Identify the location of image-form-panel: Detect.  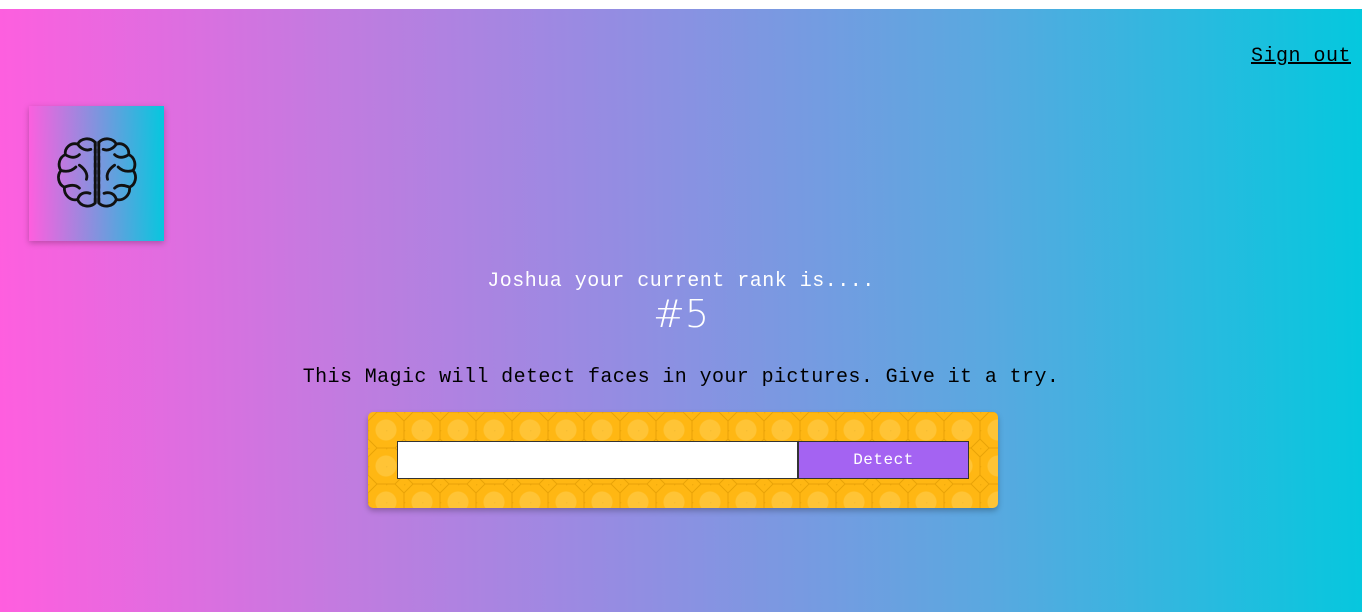
(683, 460).